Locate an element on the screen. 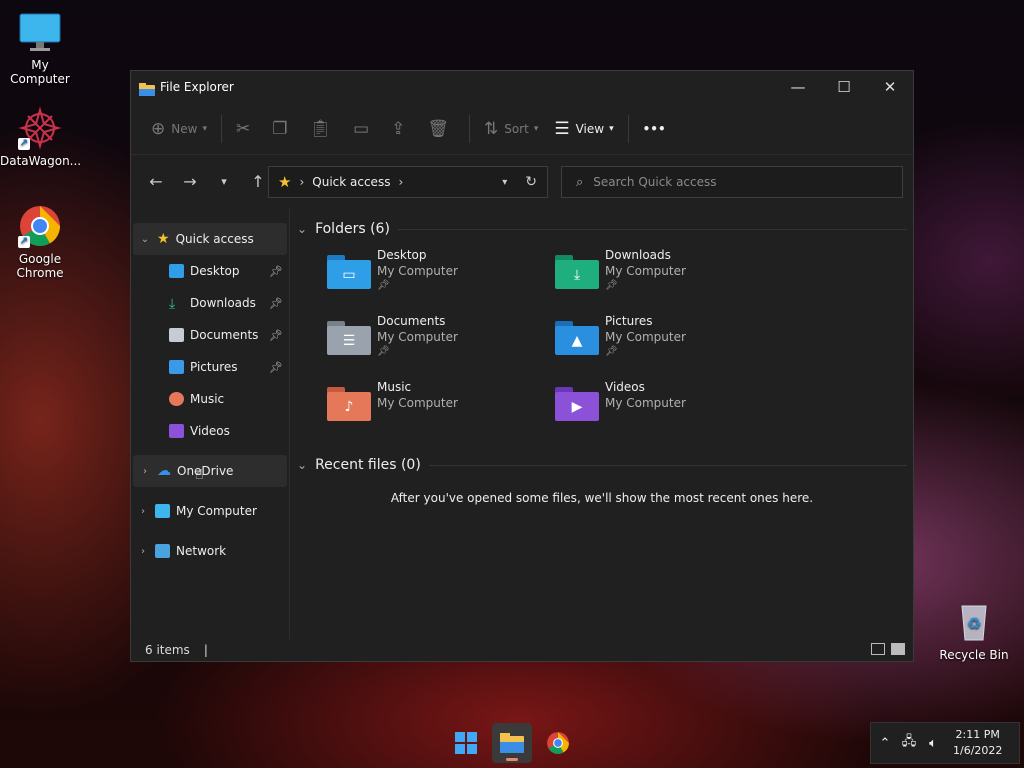 This screenshot has height=768, width=1024. videos-folder-icon: ▶ is located at coordinates (577, 404).